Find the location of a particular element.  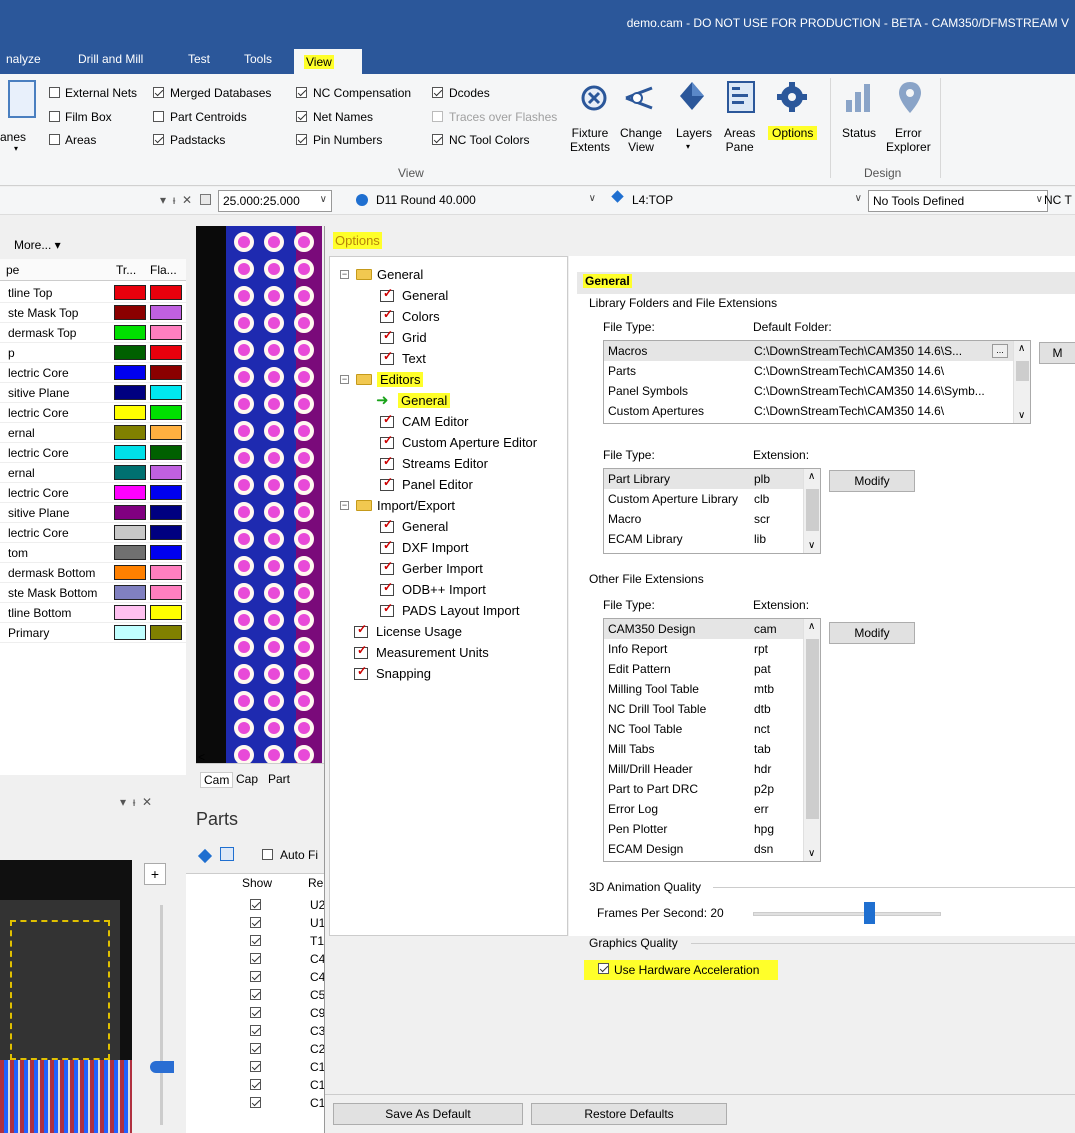

table-row: T1 is located at coordinates (256, 941).